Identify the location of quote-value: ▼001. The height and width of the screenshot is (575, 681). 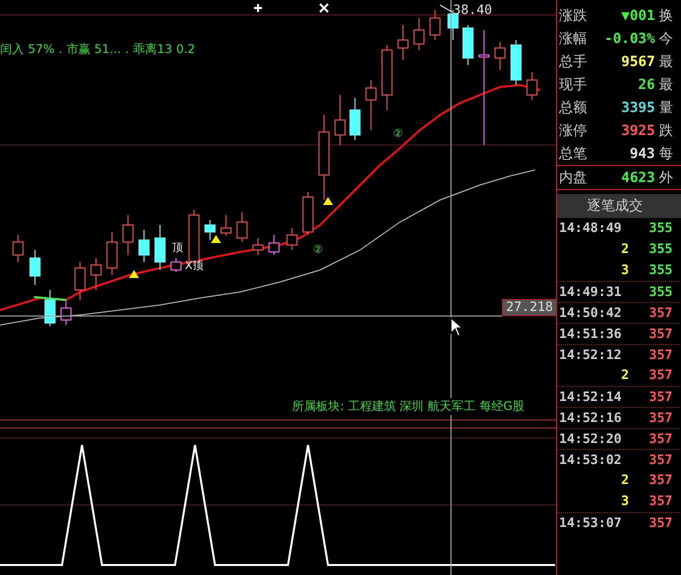
(637, 16).